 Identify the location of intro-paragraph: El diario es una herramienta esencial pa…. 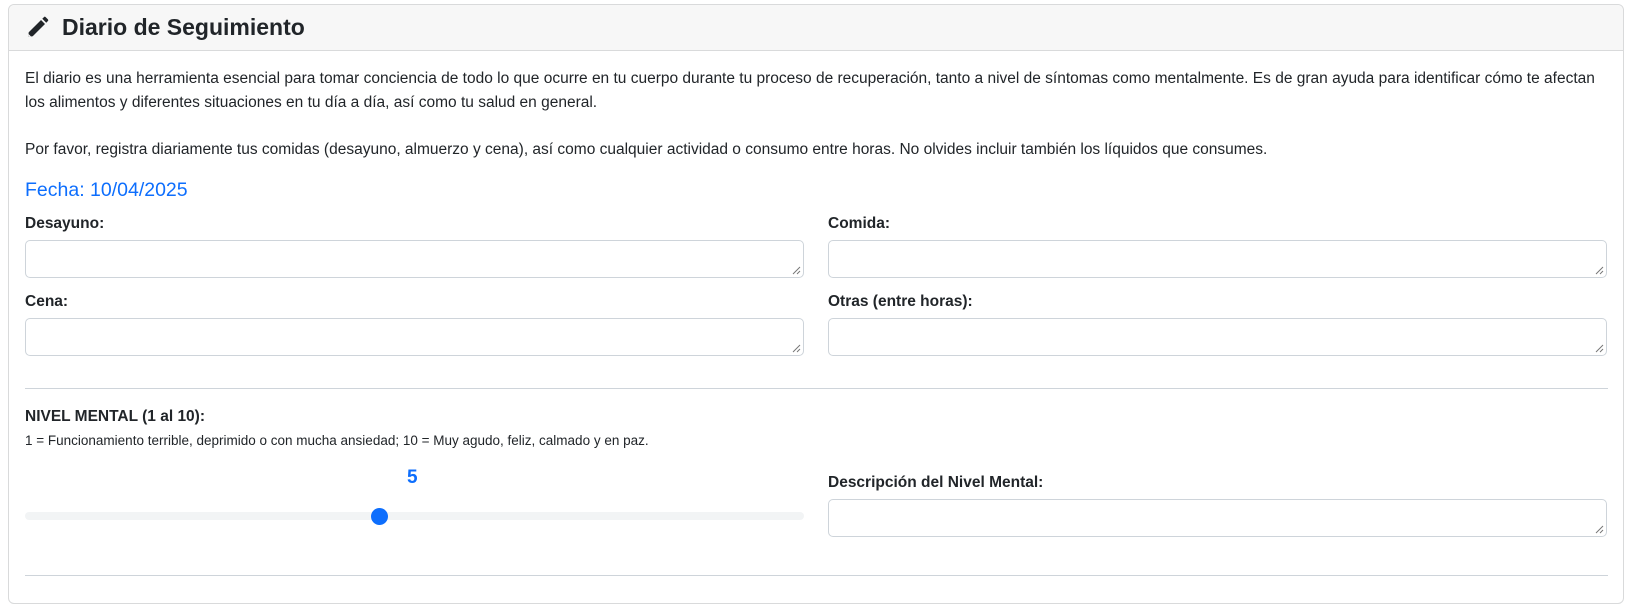
(810, 90).